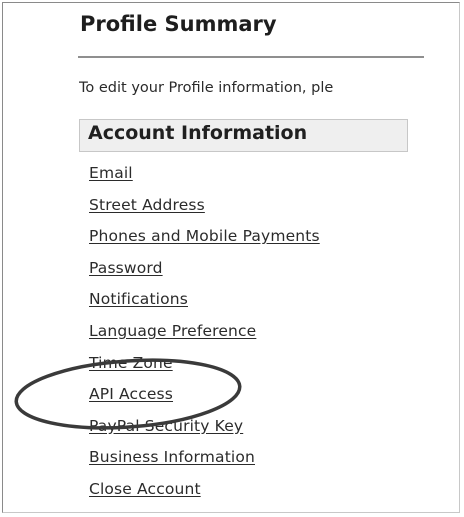  Describe the element at coordinates (172, 331) in the screenshot. I see `language-preference-link: Language Preference` at that location.